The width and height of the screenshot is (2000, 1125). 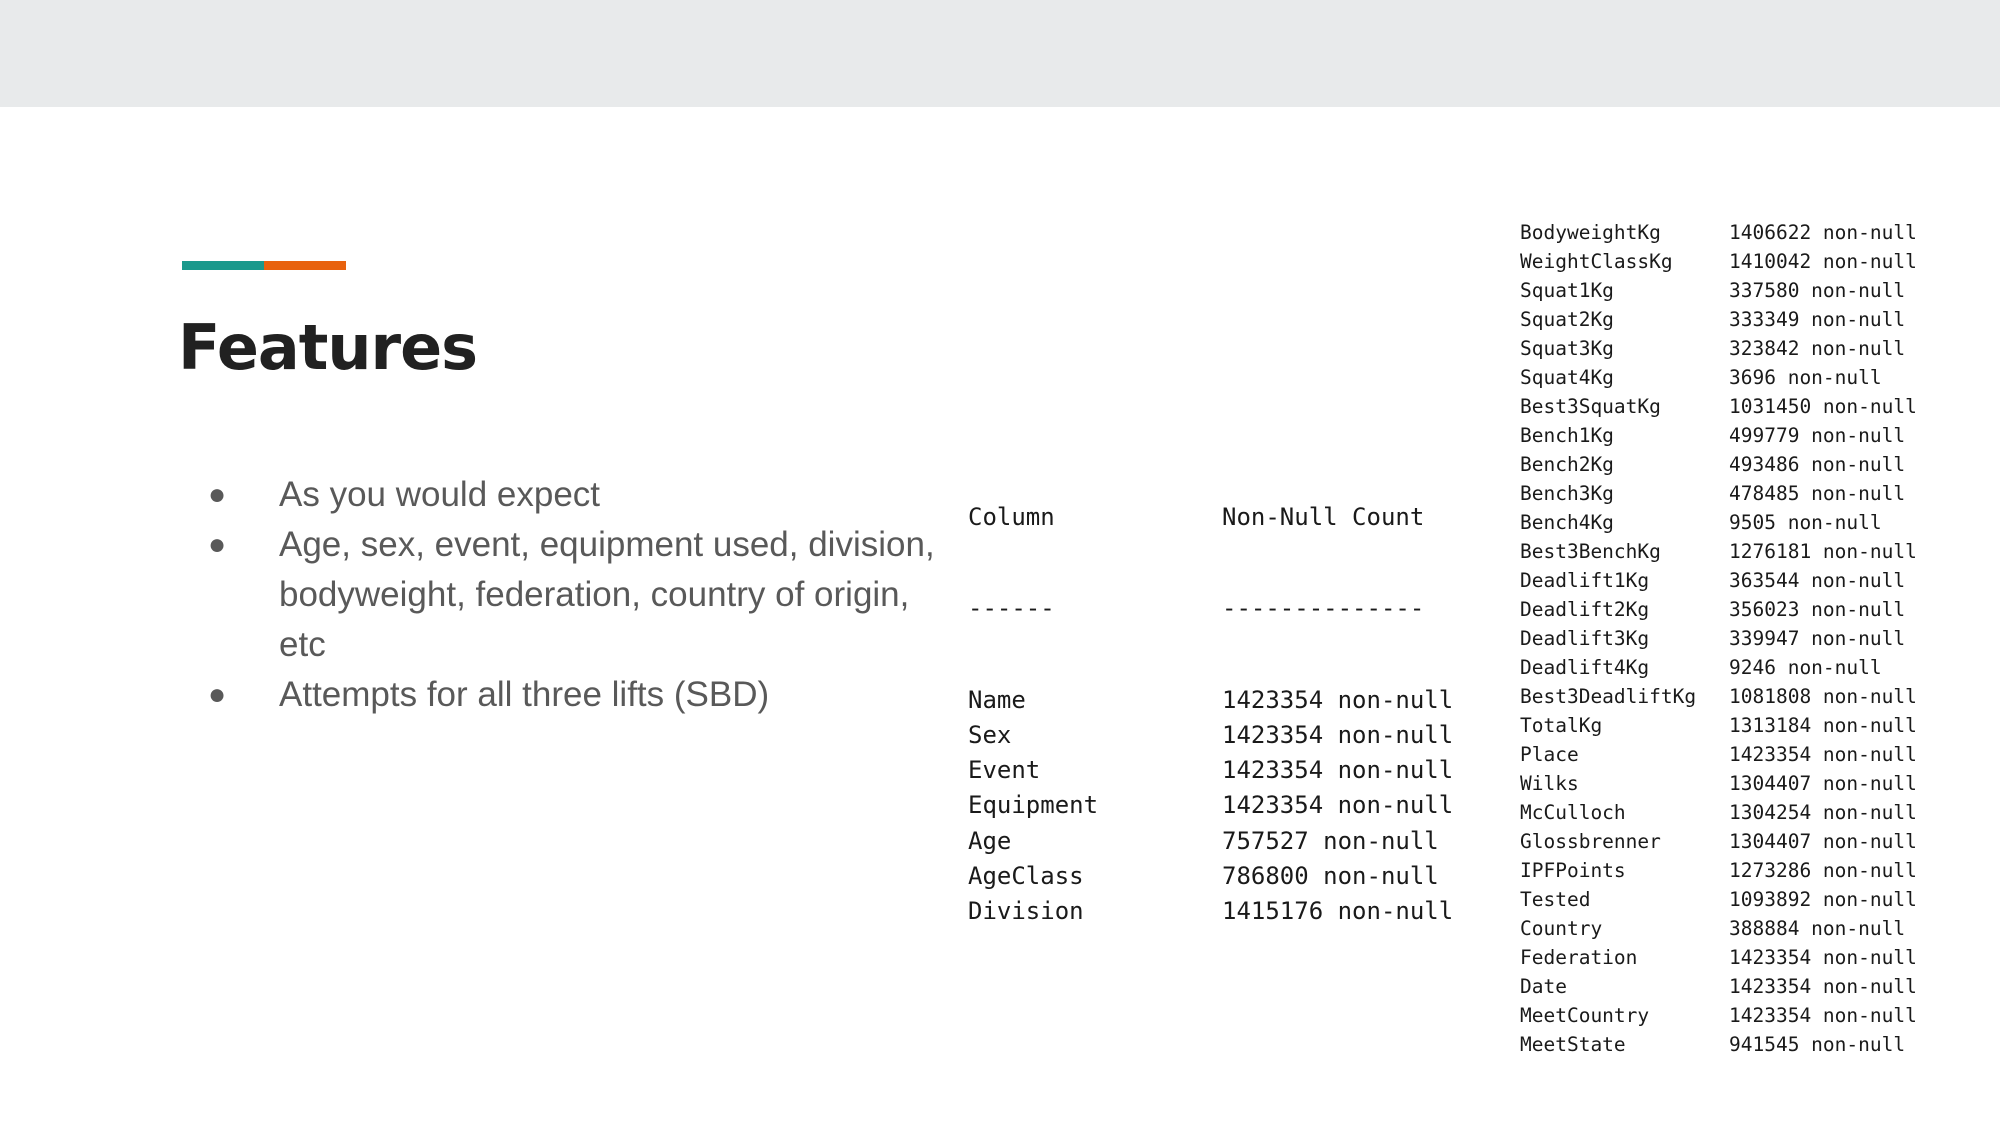 What do you see at coordinates (1817, 348) in the screenshot?
I see `row-non-null-count: 323842 non-null` at bounding box center [1817, 348].